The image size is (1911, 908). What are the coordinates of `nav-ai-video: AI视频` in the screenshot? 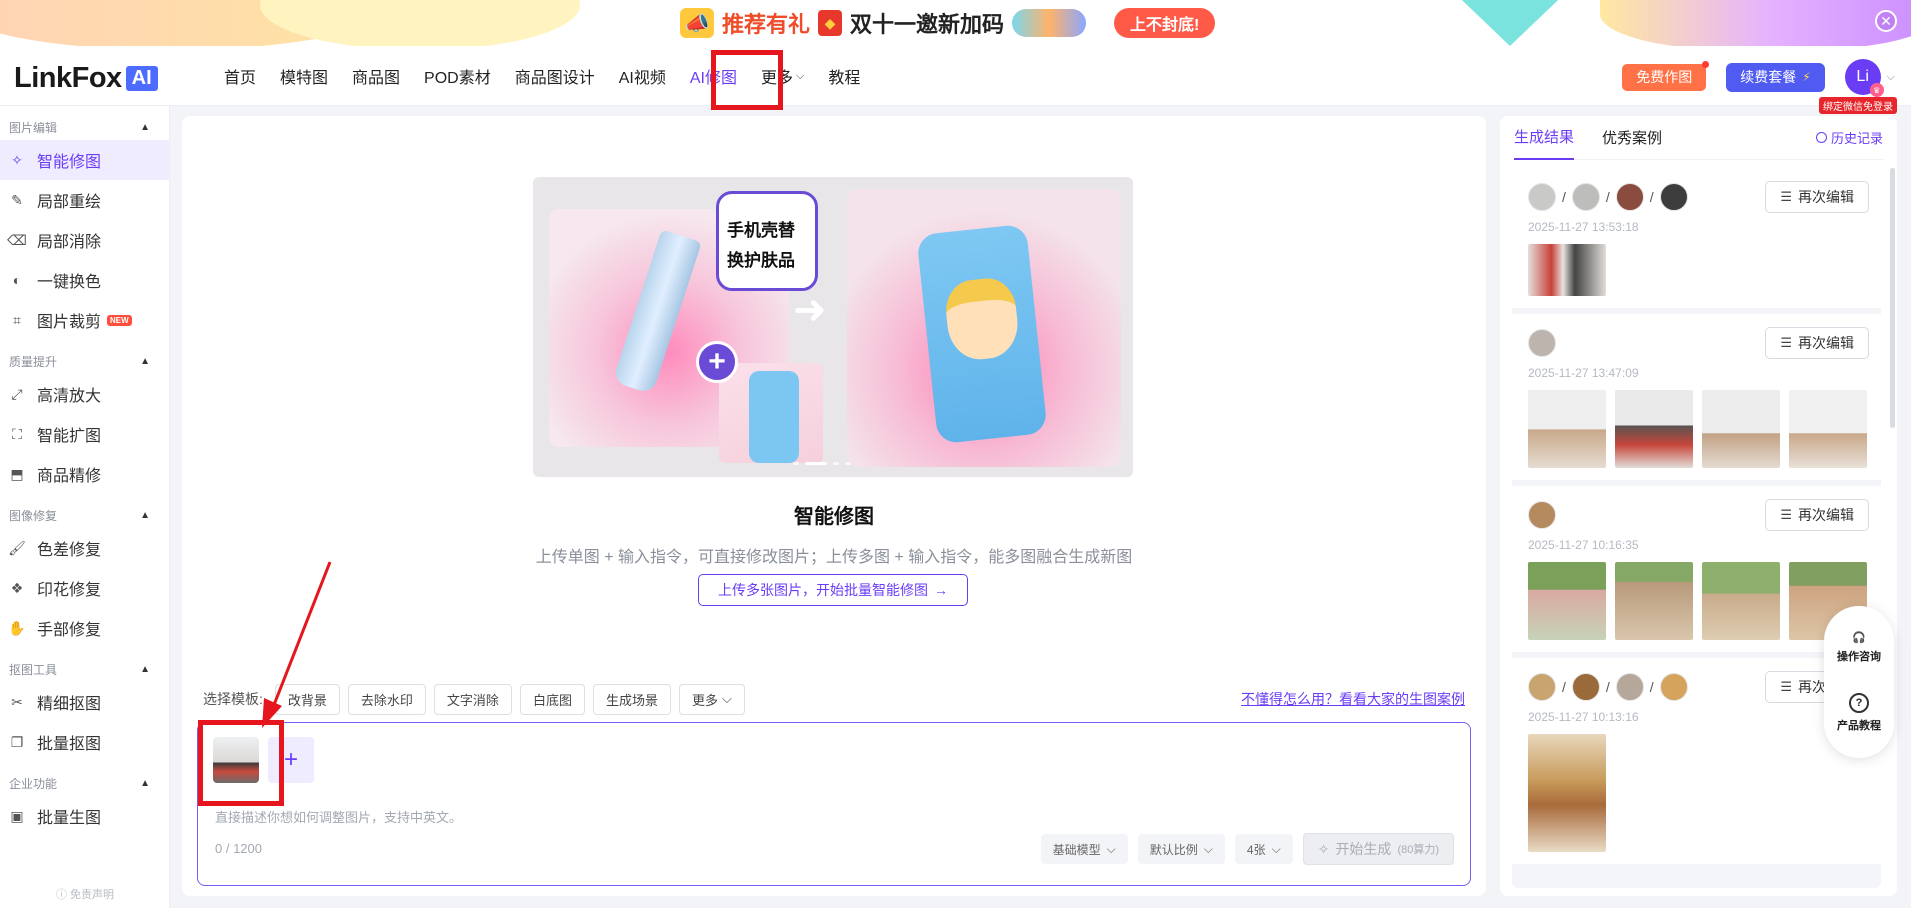 It's located at (642, 76).